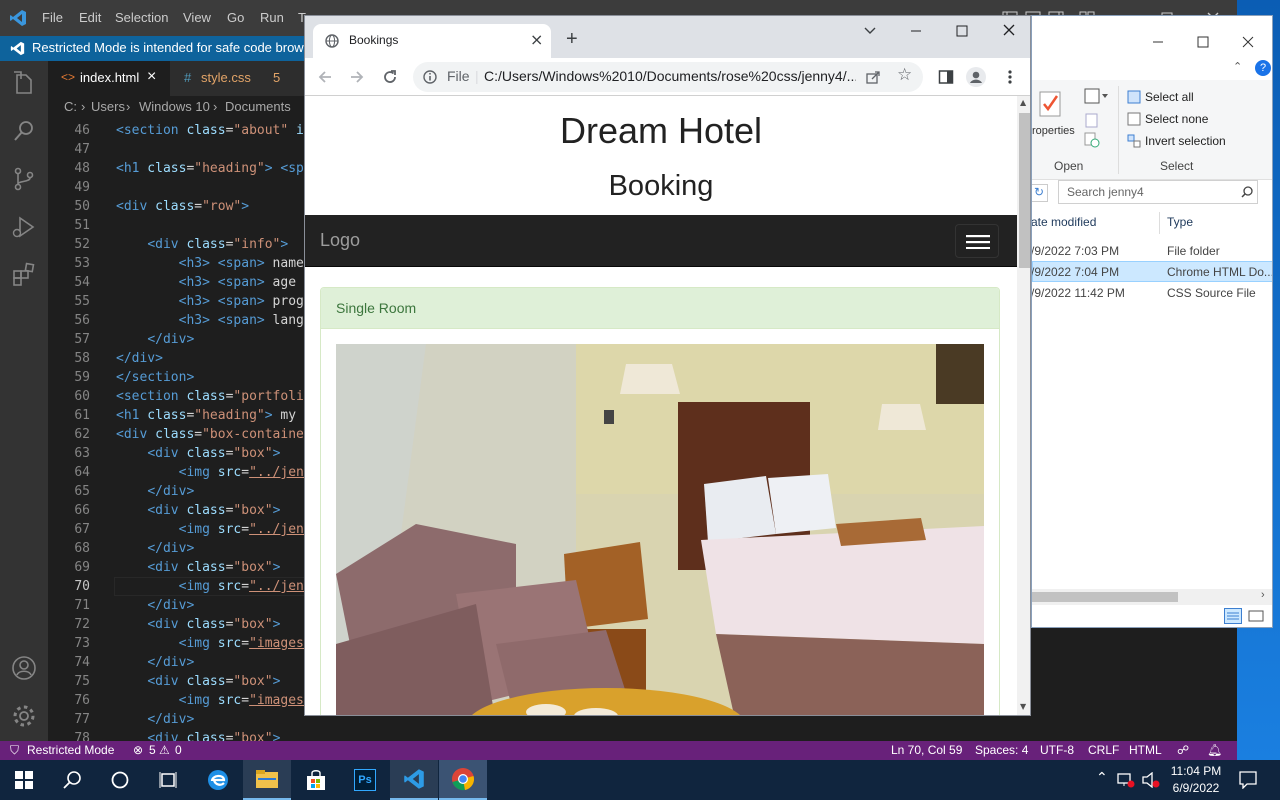 The width and height of the screenshot is (1280, 800). Describe the element at coordinates (24, 84) in the screenshot. I see `explorer-icon` at that location.